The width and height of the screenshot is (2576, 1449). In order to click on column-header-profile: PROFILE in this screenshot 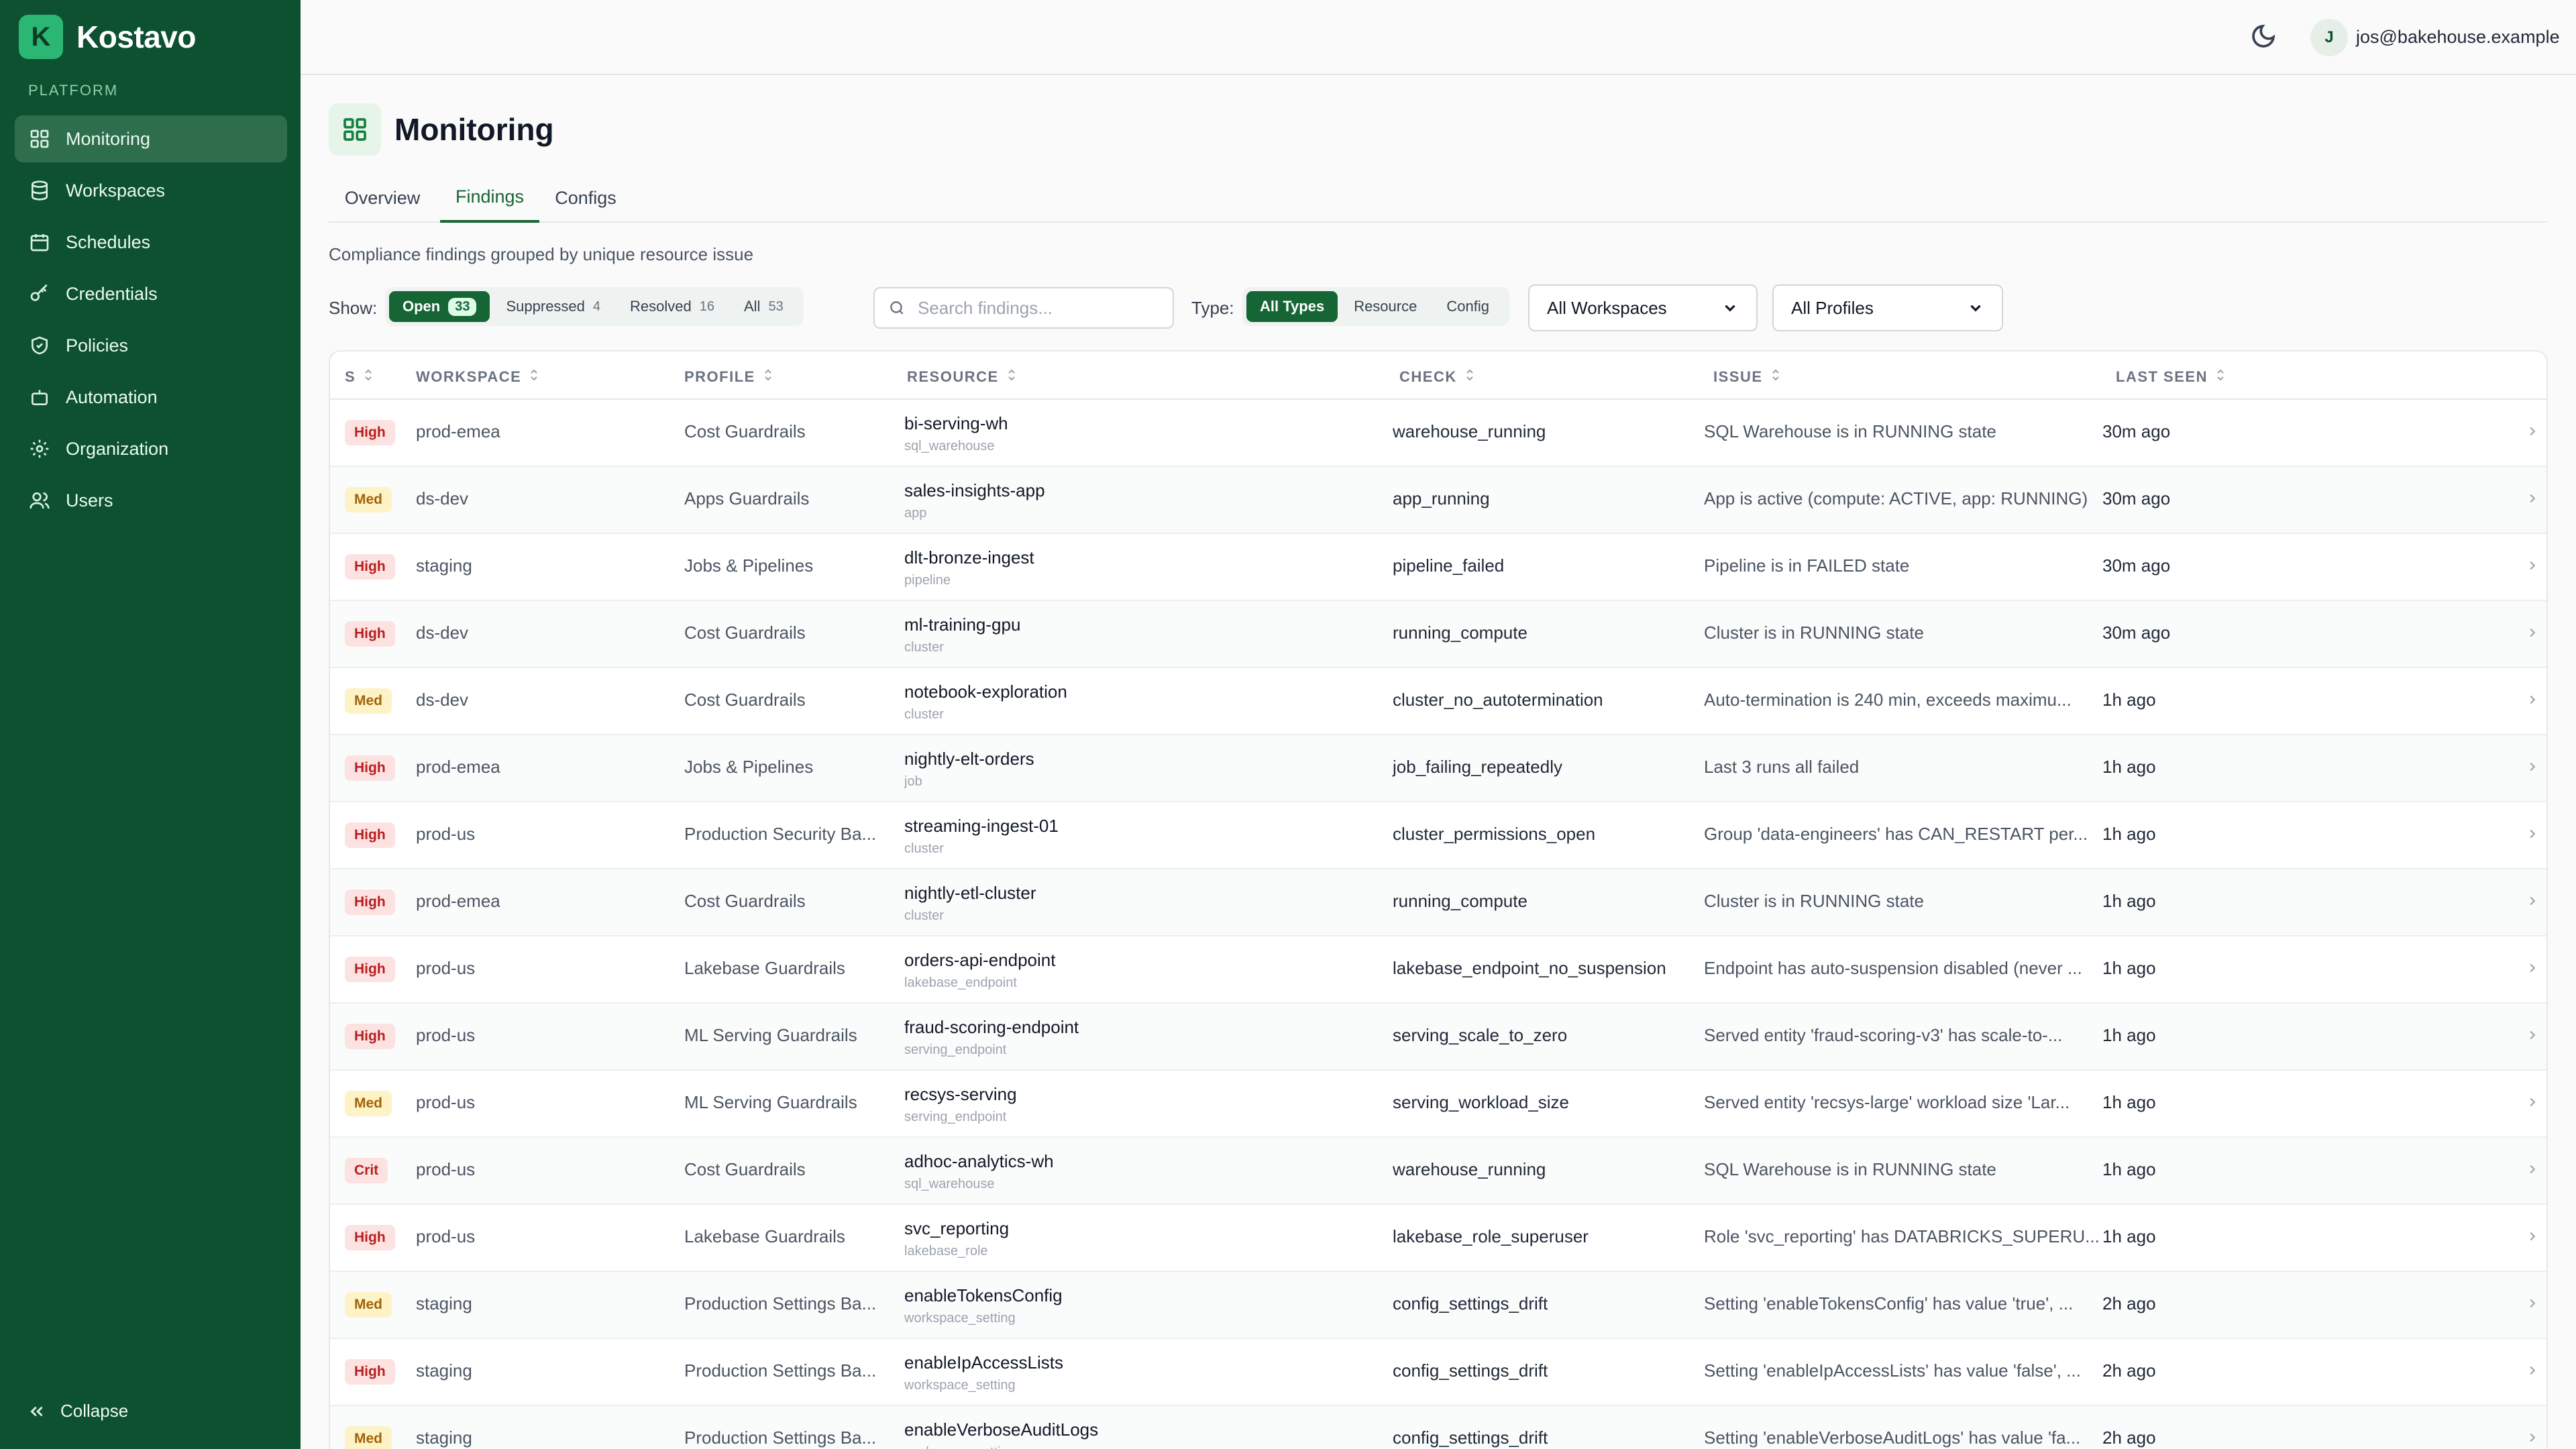, I will do `click(729, 377)`.